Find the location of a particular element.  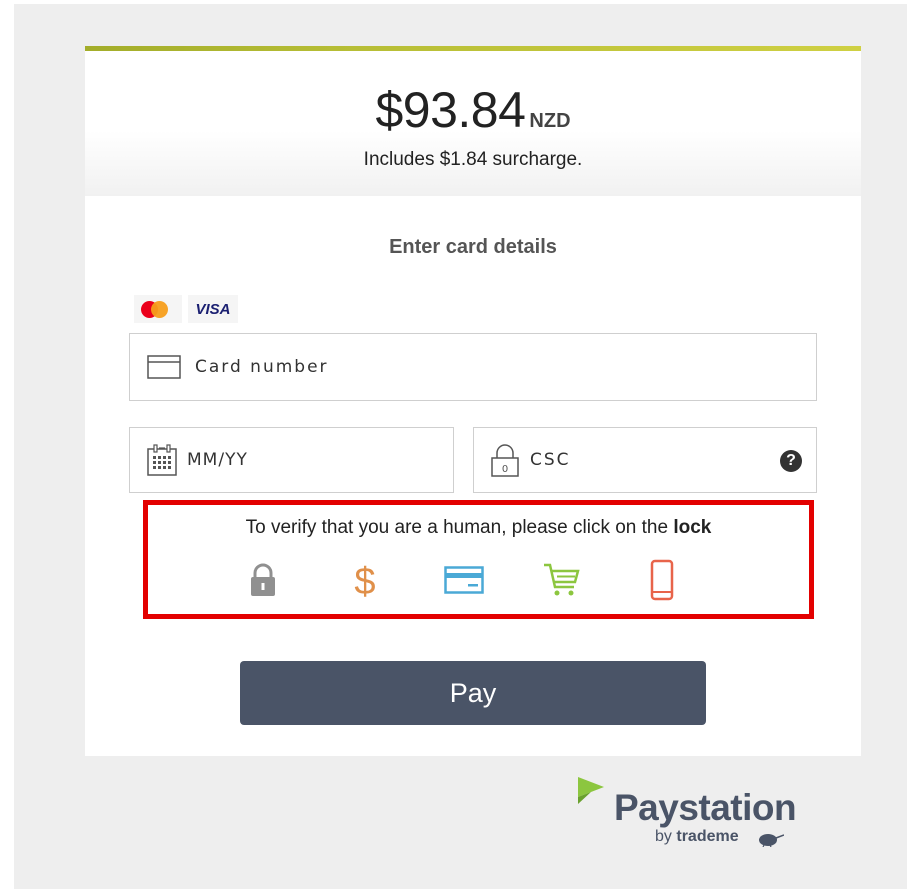

paystation-logo: Paystation by trademe is located at coordinates (696, 814).